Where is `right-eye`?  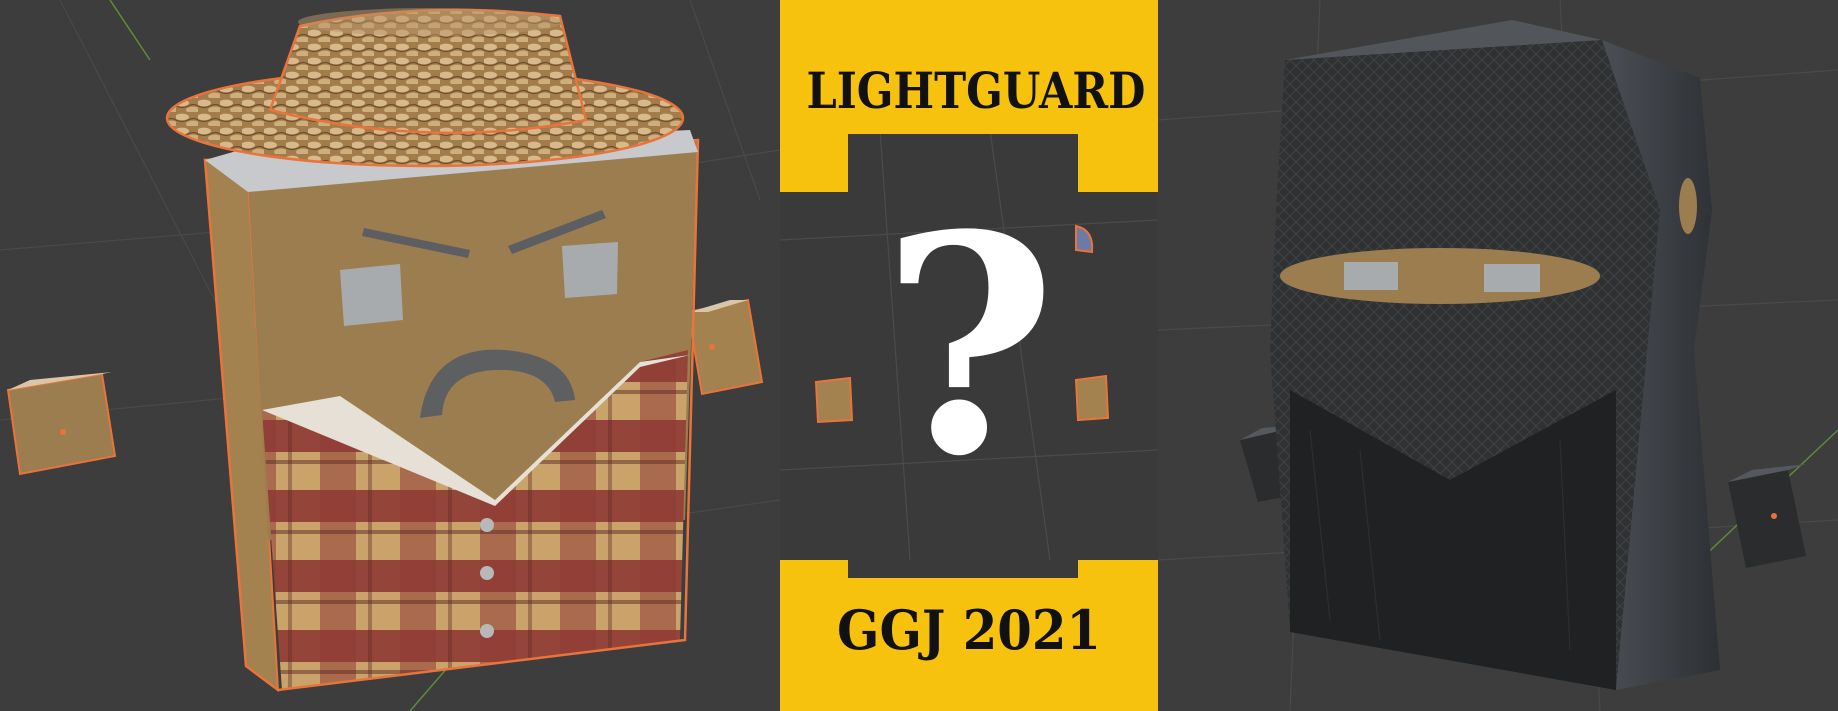 right-eye is located at coordinates (590, 270).